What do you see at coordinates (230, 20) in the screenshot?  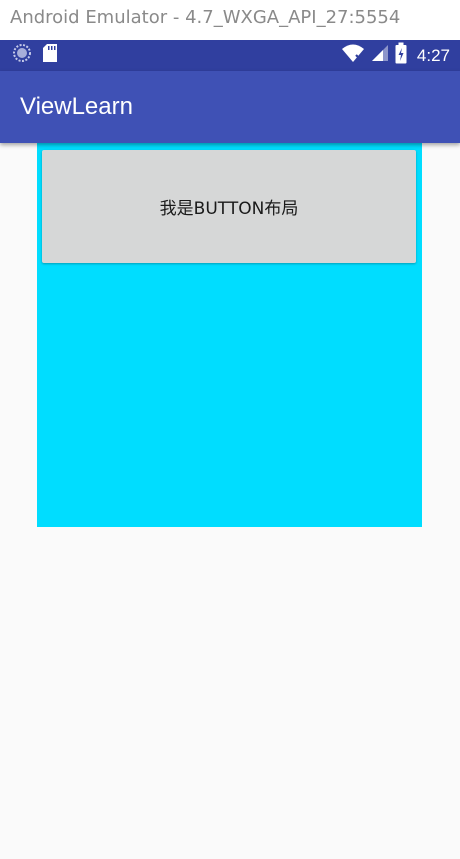 I see `emulator-window-title: Android Emulator - 4.7_WXGA_API_27:5554` at bounding box center [230, 20].